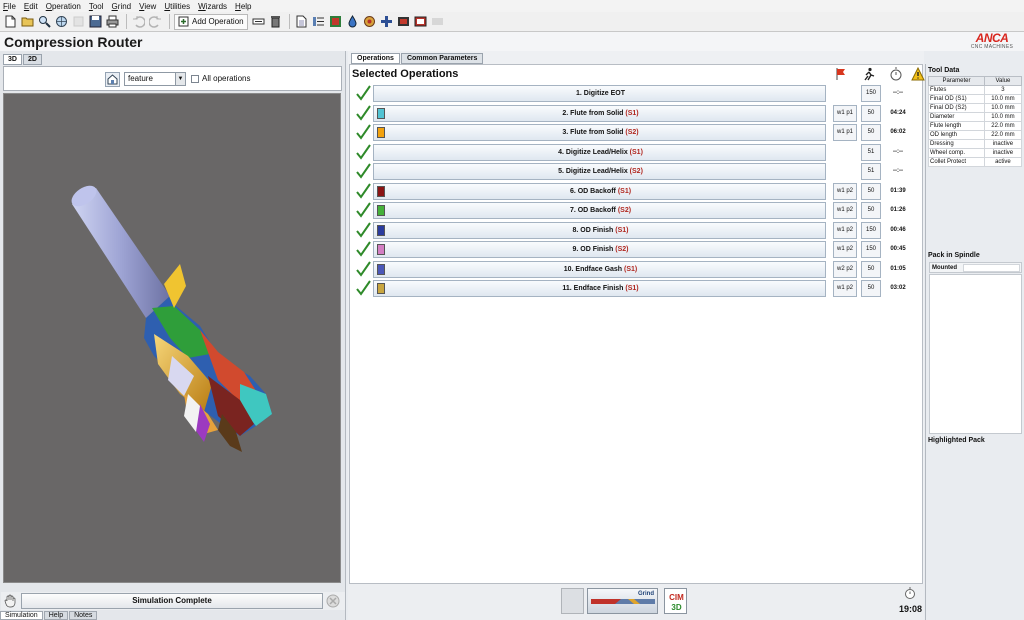 The image size is (1024, 620). What do you see at coordinates (155, 21) in the screenshot?
I see `redo-icon` at bounding box center [155, 21].